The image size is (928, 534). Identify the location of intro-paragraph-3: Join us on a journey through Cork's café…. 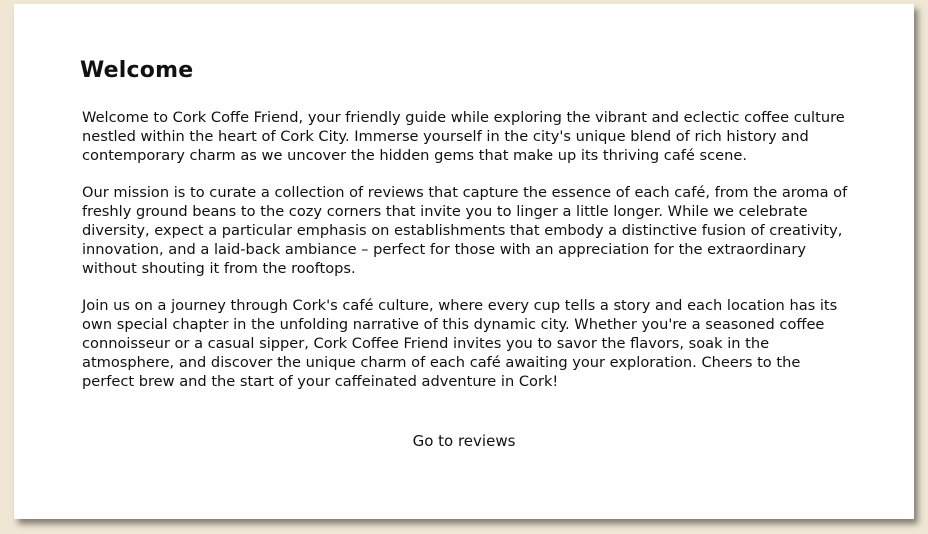
(460, 343).